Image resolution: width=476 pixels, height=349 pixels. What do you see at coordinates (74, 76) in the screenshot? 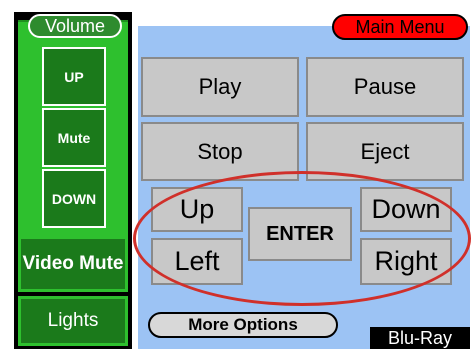
I see `volume-up-button: UP` at bounding box center [74, 76].